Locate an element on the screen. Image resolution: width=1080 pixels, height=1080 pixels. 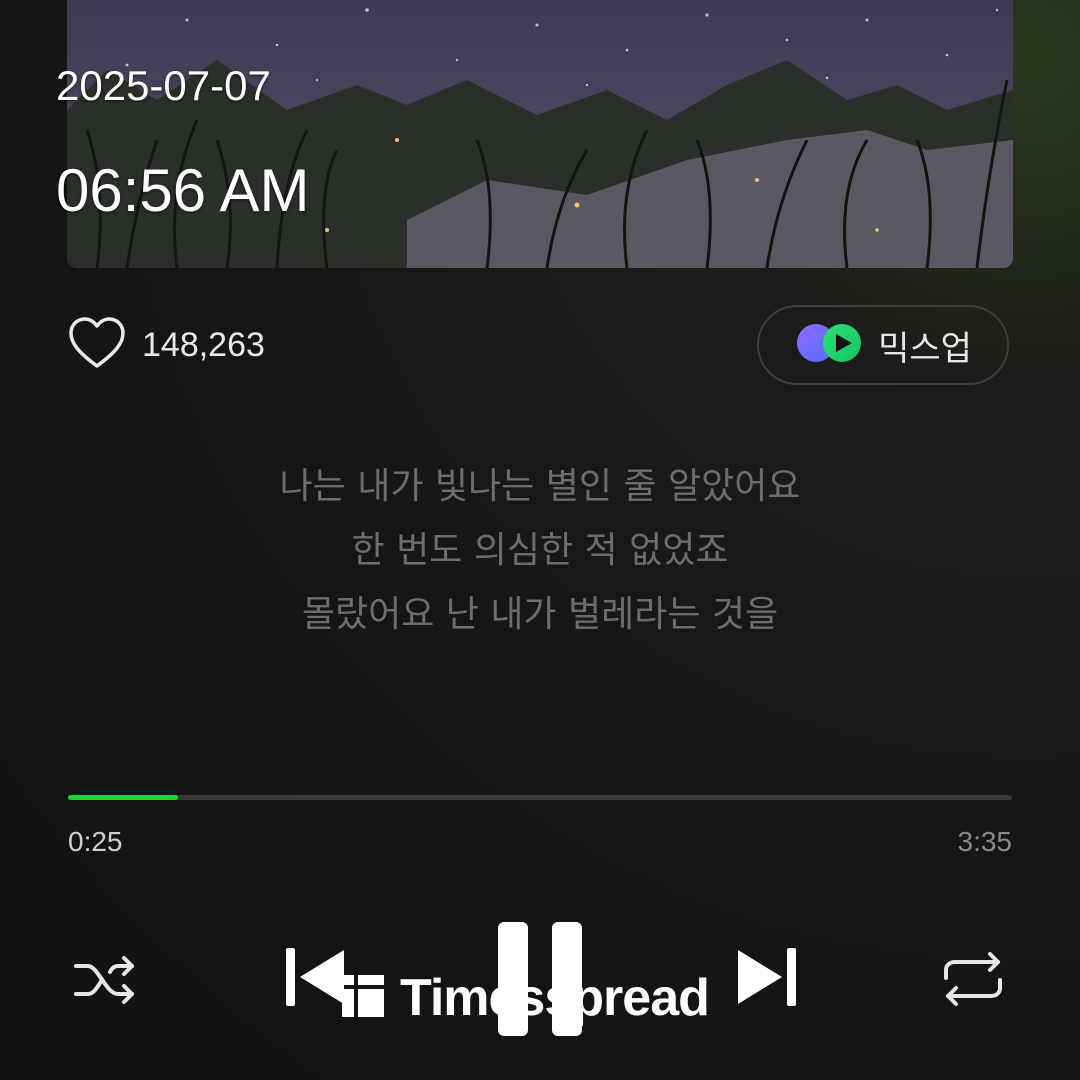
like-count: 148,263 is located at coordinates (203, 344).